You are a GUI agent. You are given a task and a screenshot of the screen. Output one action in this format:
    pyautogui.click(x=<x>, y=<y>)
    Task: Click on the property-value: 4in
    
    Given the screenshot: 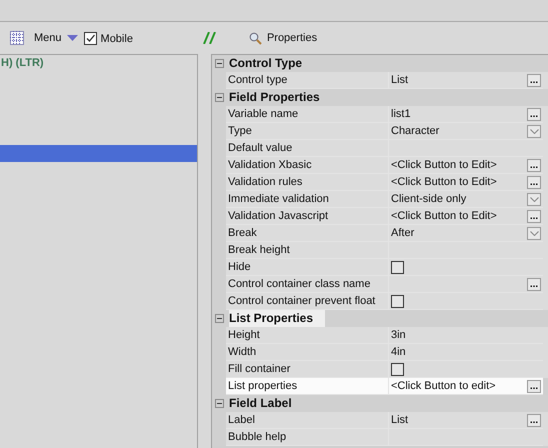 What is the action you would take?
    pyautogui.click(x=398, y=352)
    